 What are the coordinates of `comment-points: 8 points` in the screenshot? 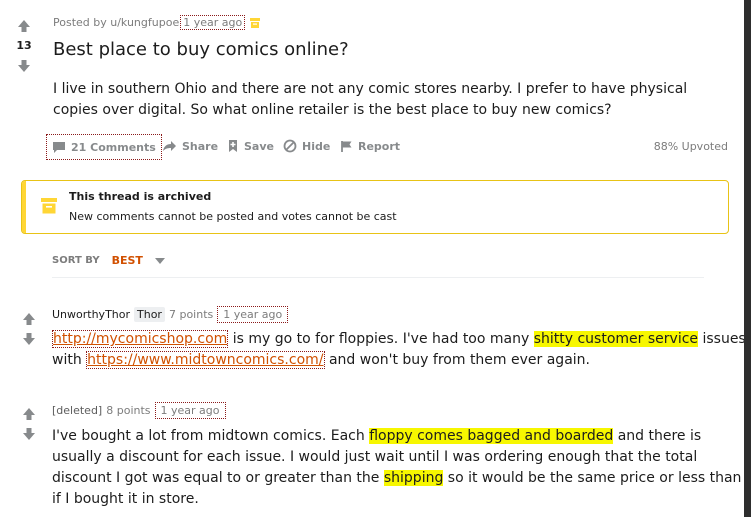 It's located at (128, 410).